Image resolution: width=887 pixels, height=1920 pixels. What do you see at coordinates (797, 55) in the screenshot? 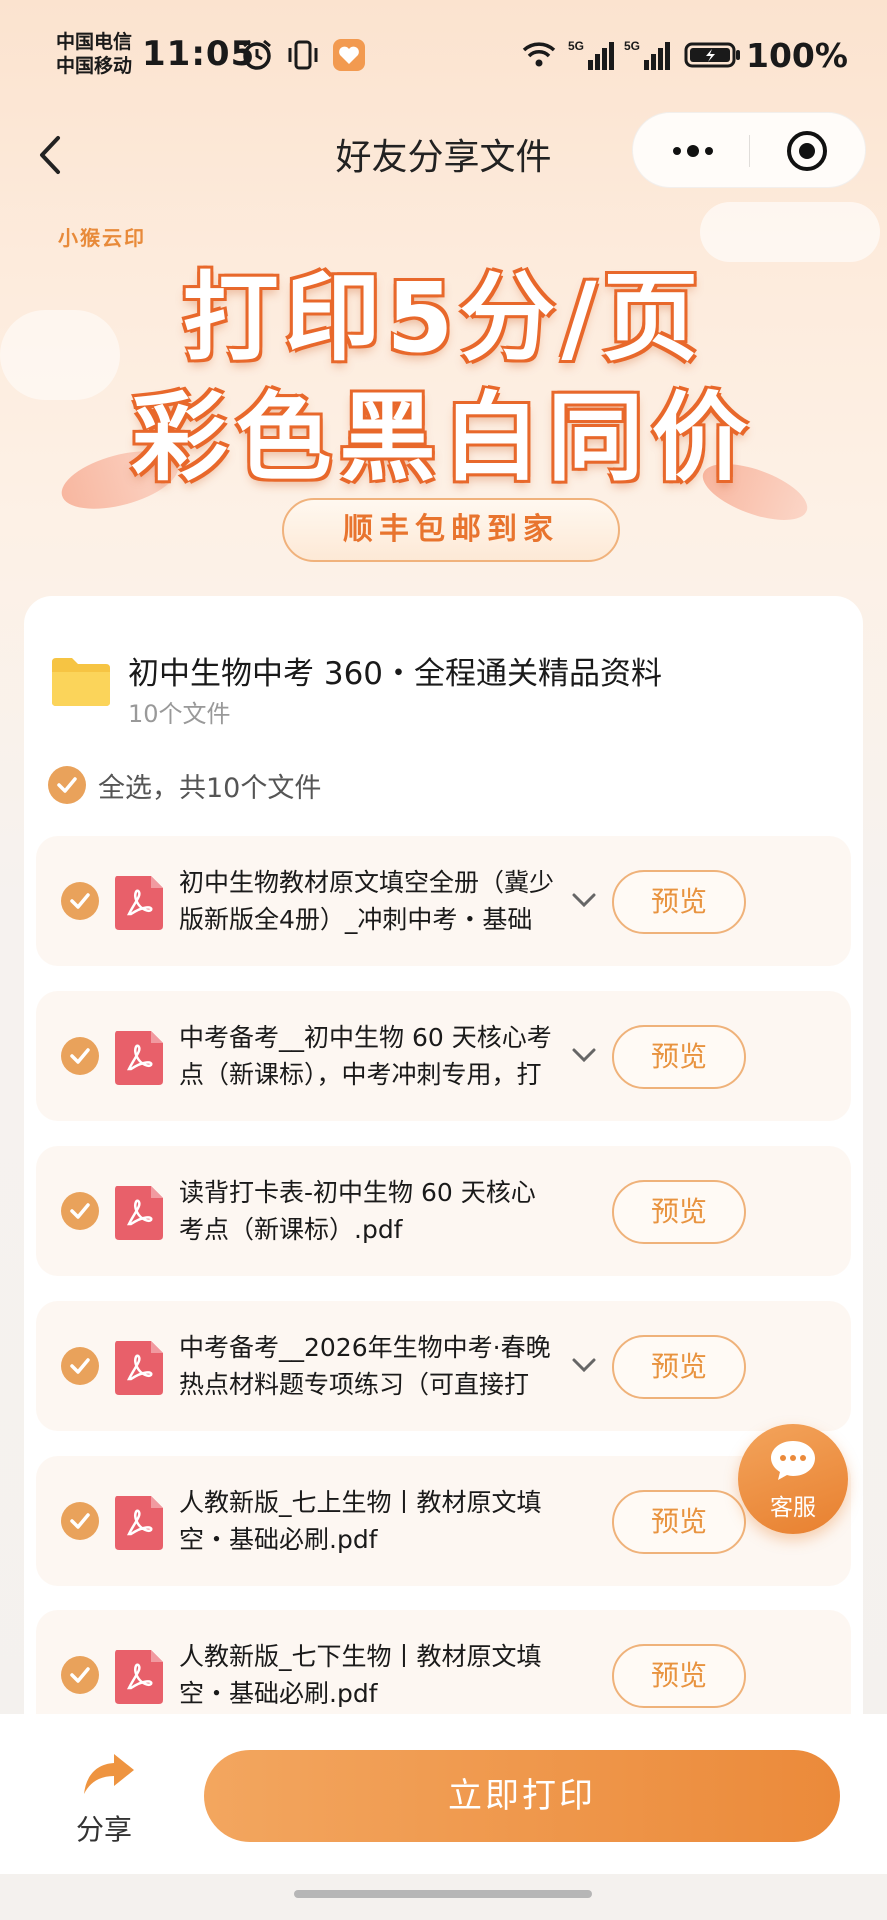
I see `battery-percent: 100%` at bounding box center [797, 55].